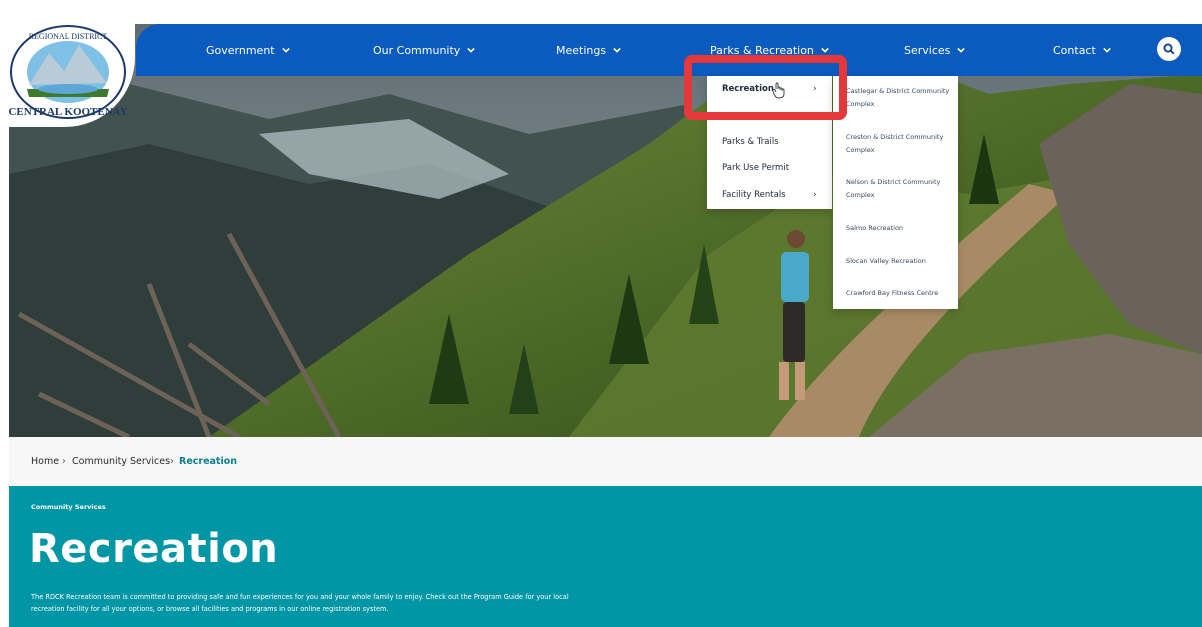 This screenshot has width=1202, height=627. I want to click on menu-item-parks-trails: Parks & Trails, so click(750, 142).